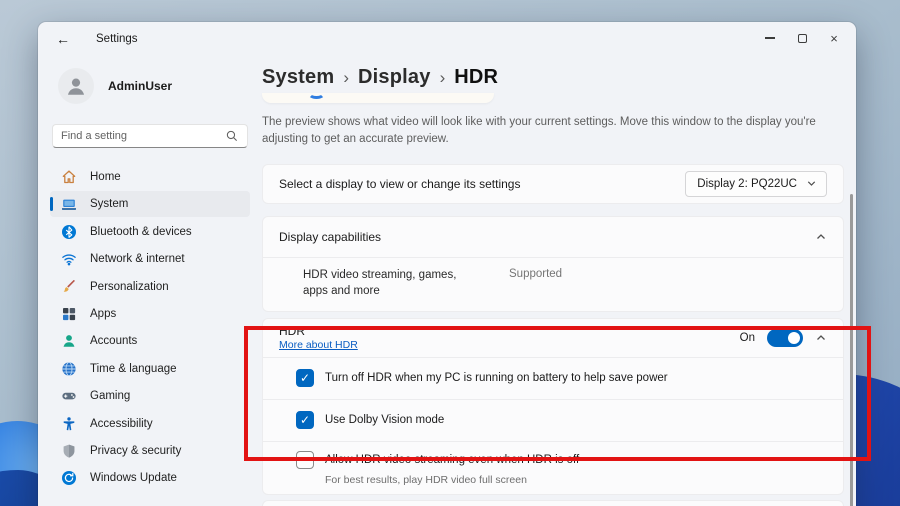  What do you see at coordinates (298, 77) in the screenshot?
I see `breadcrumb-system: System` at bounding box center [298, 77].